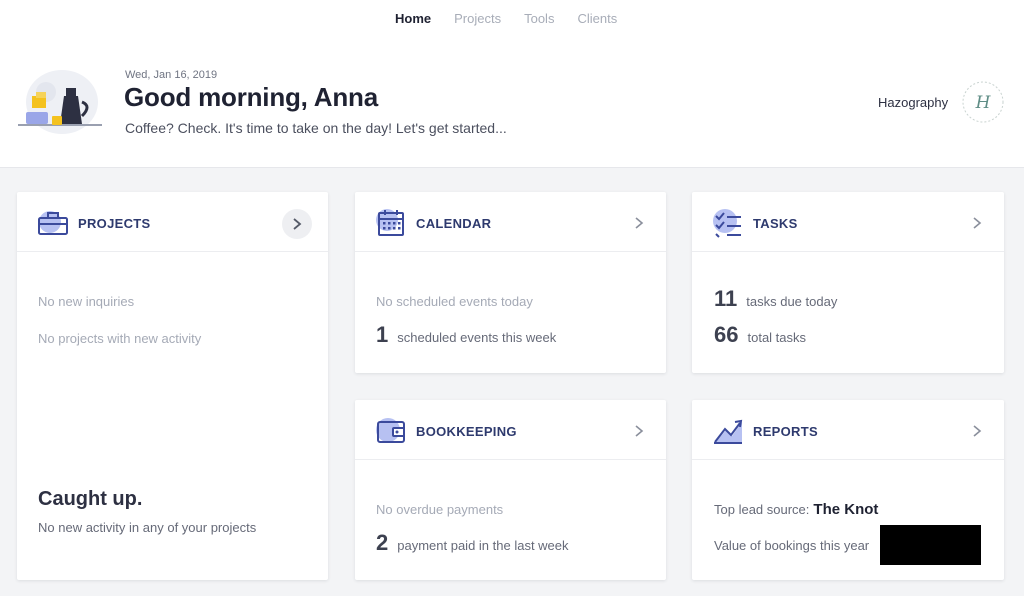 This screenshot has height=596, width=1024. I want to click on current-date: Wed, Jan 16, 2019, so click(171, 75).